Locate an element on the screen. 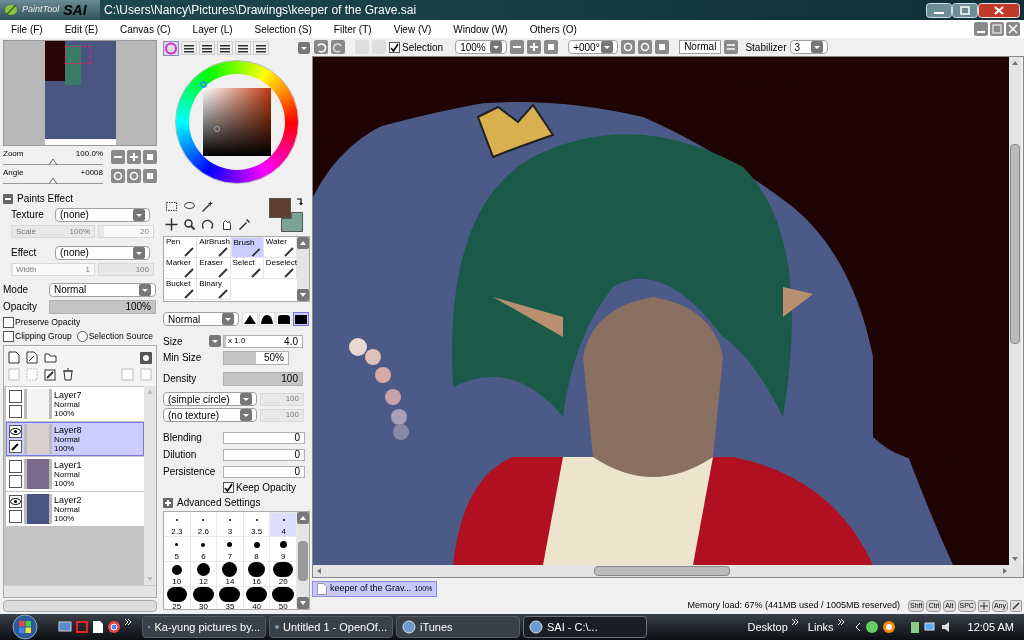 The height and width of the screenshot is (640, 1024). brush-tool: Pen is located at coordinates (181, 247).